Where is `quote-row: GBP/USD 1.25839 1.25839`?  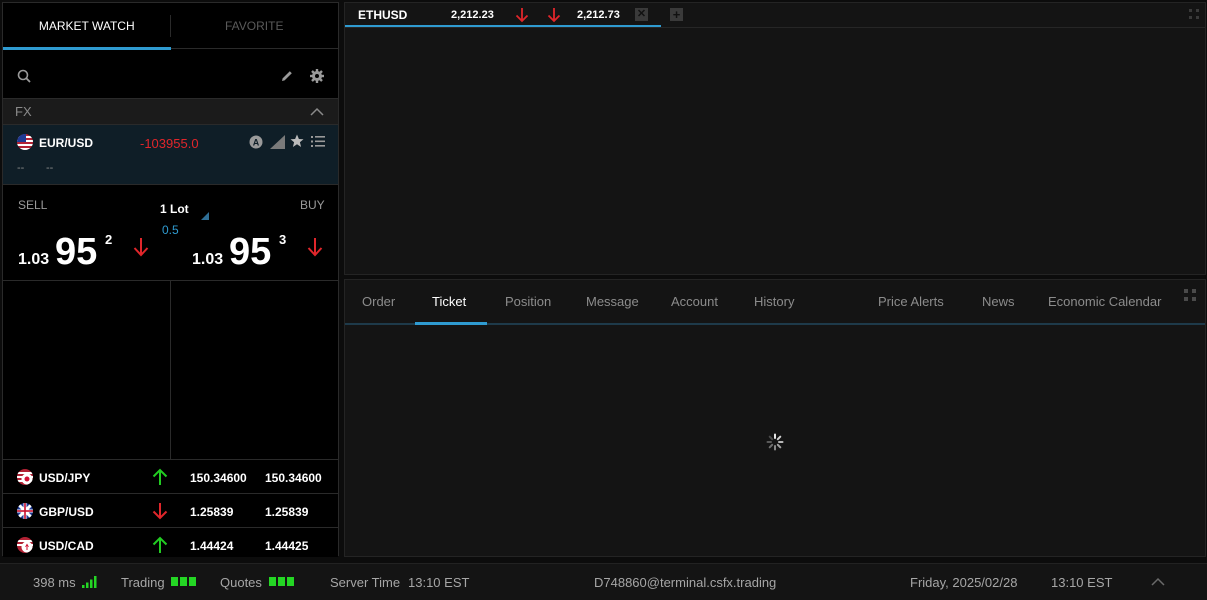
quote-row: GBP/USD 1.25839 1.25839 is located at coordinates (170, 511).